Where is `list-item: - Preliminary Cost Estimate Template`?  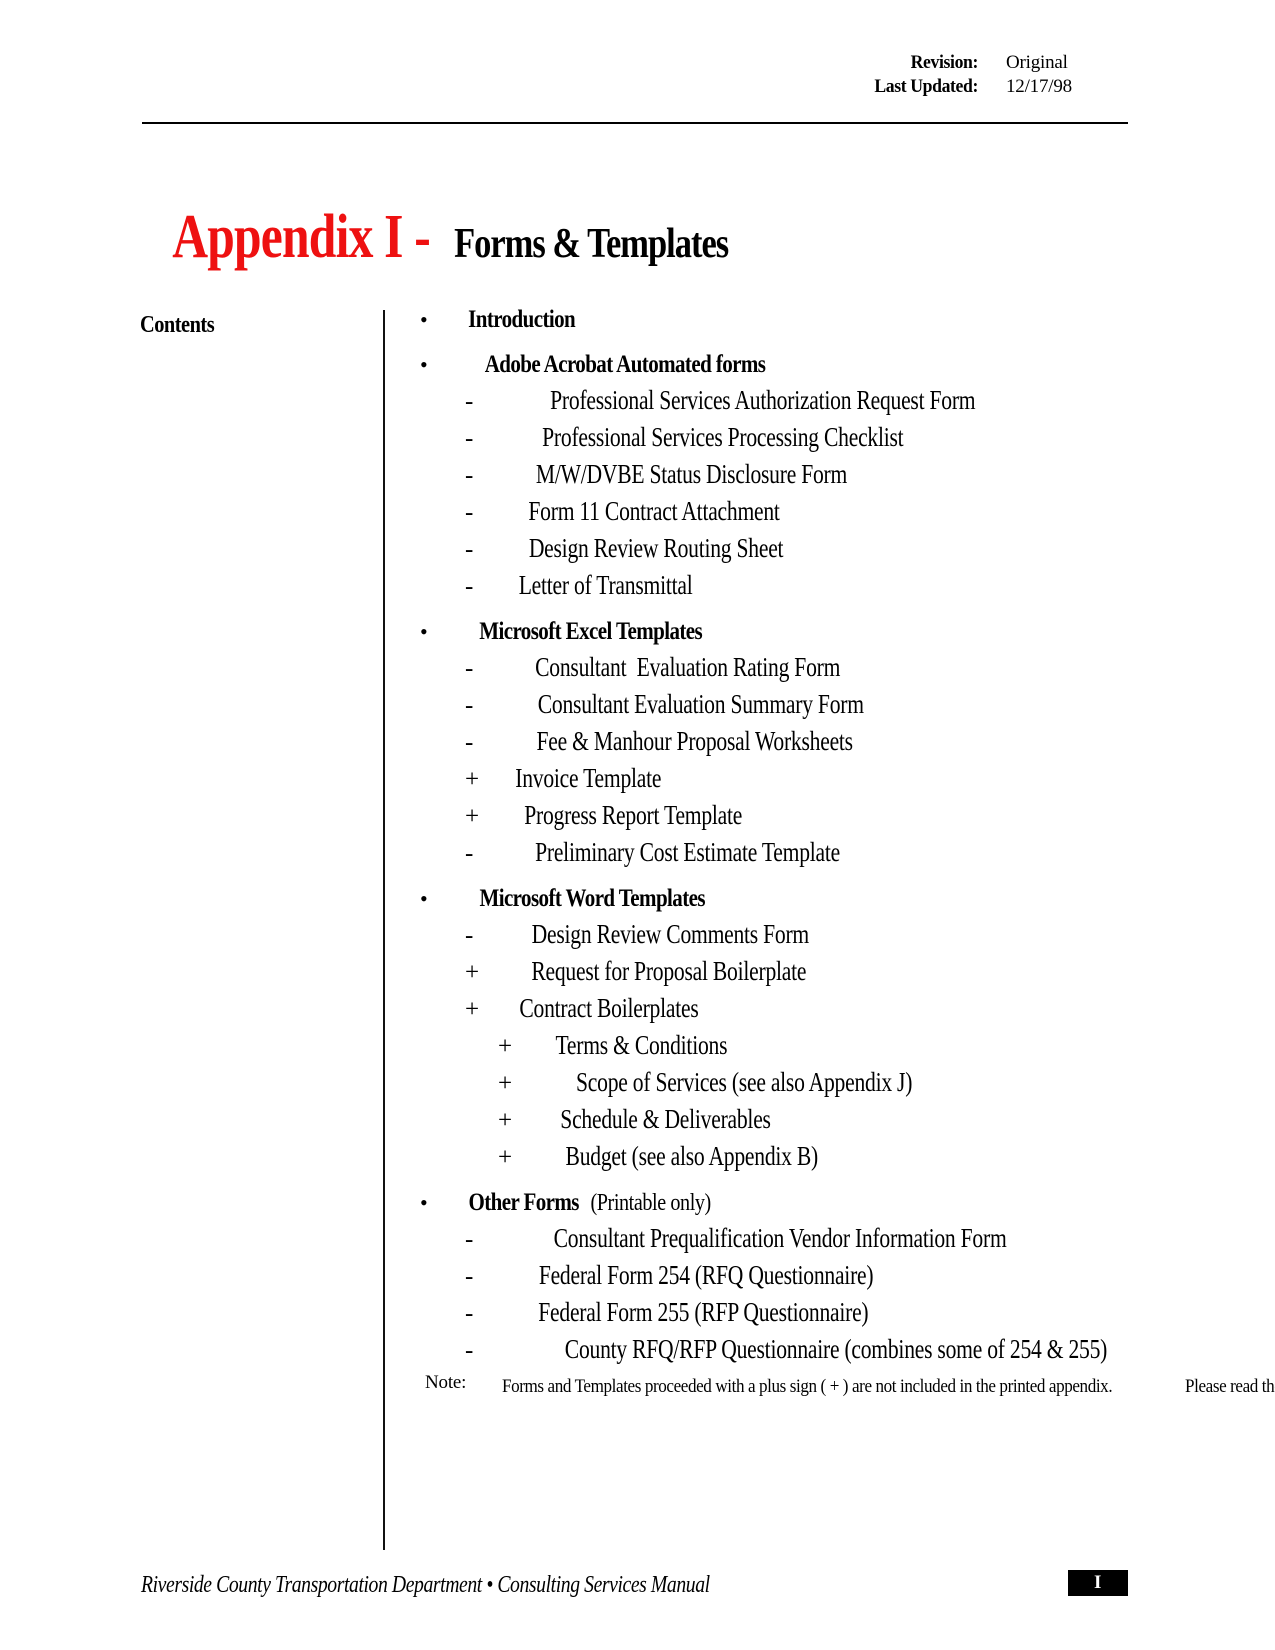
list-item: - Preliminary Cost Estimate Template is located at coordinates (770, 852).